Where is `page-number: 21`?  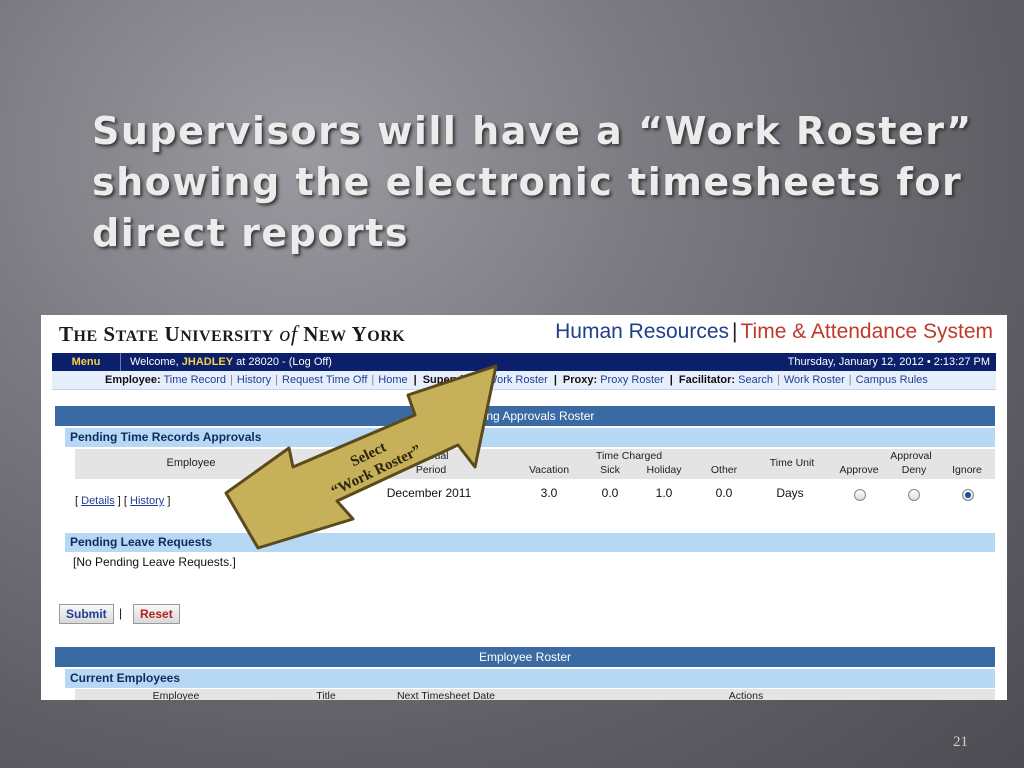 page-number: 21 is located at coordinates (960, 742).